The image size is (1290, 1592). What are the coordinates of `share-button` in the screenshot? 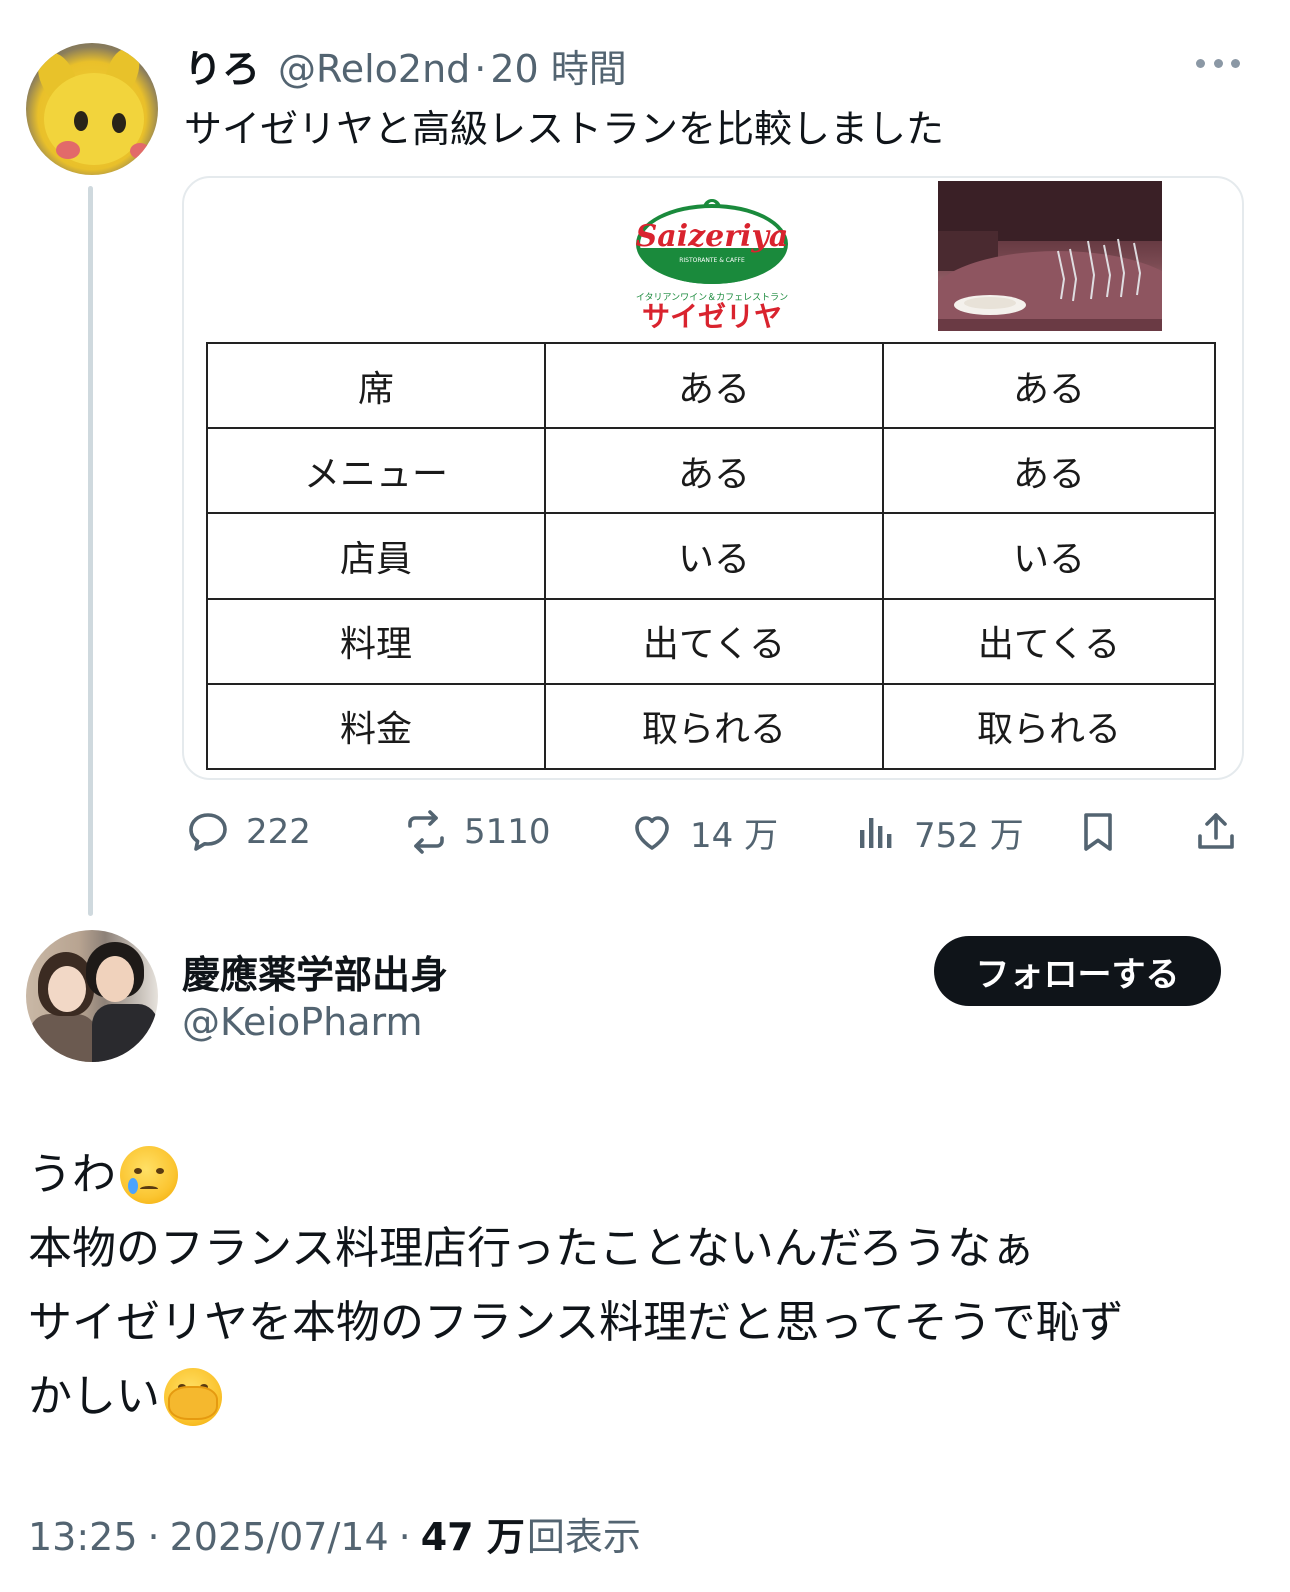 It's located at (1216, 832).